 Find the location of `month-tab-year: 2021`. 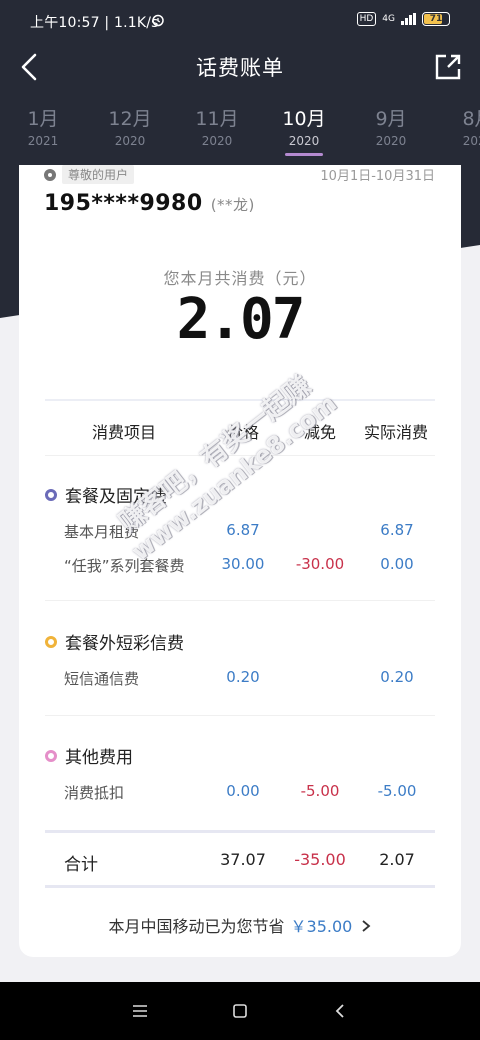

month-tab-year: 2021 is located at coordinates (43, 141).